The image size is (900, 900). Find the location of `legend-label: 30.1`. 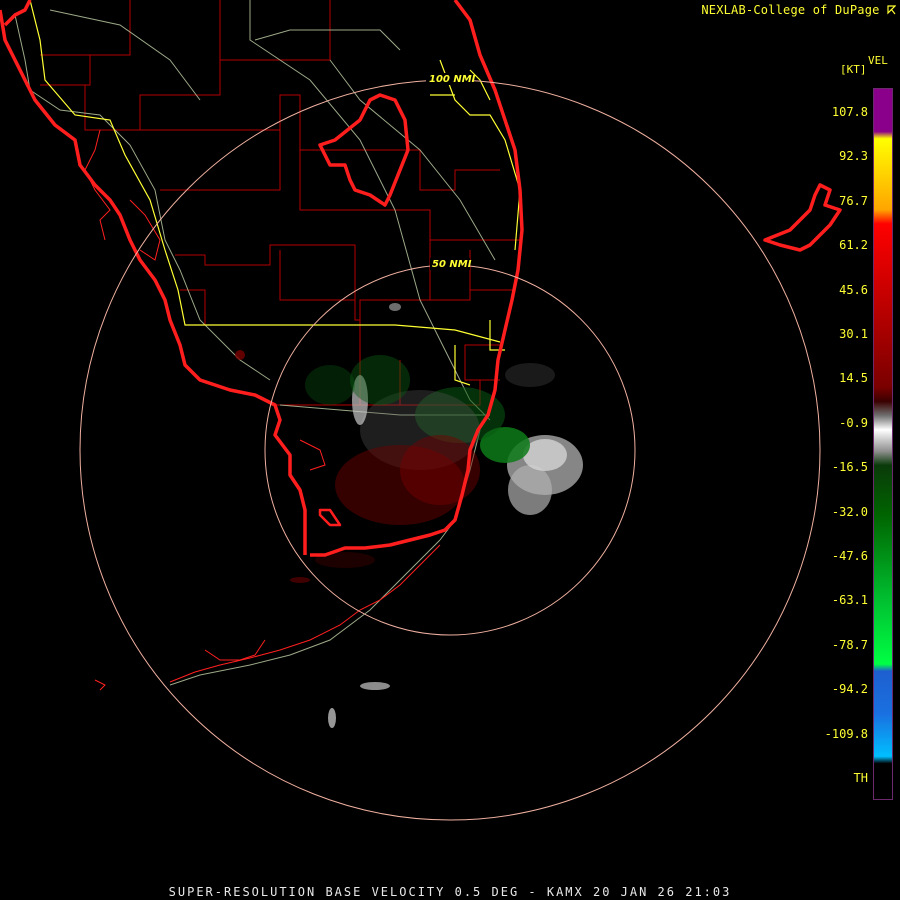

legend-label: 30.1 is located at coordinates (853, 334).